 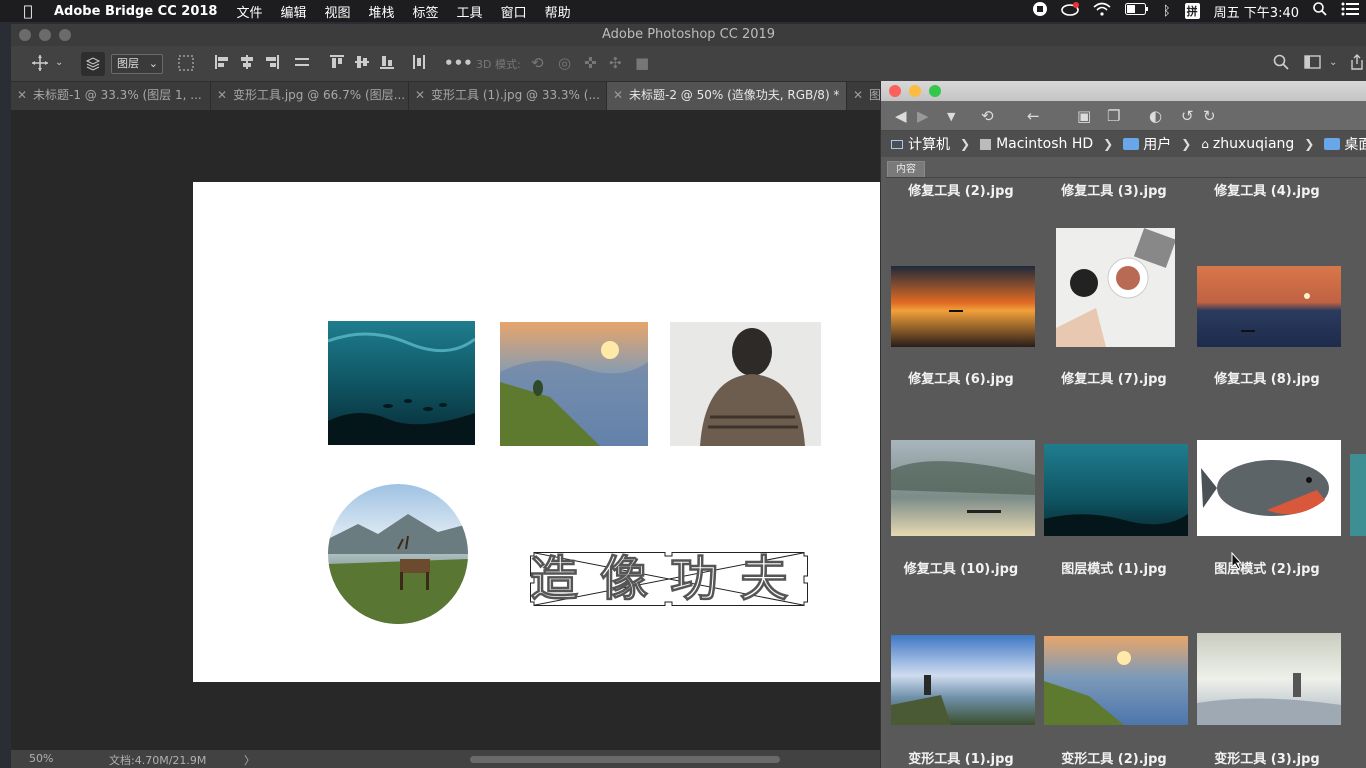 I want to click on thumbnail-caption: 修复工具 (4).jpg, so click(x=1267, y=189).